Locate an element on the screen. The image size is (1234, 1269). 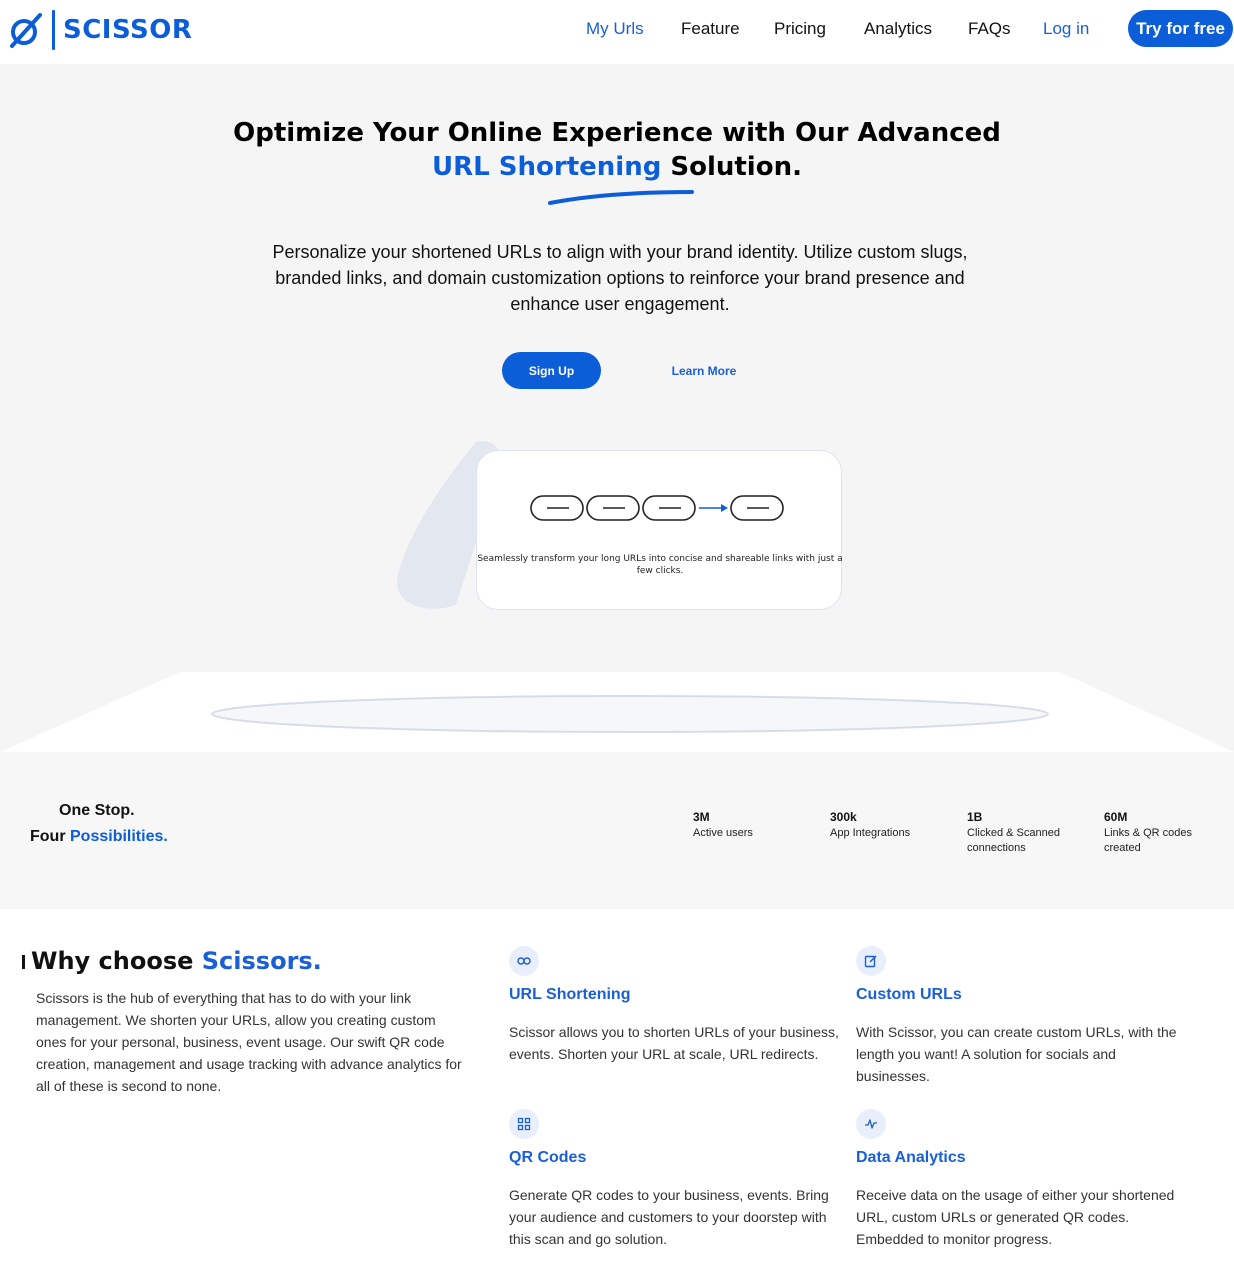
title-underline-stroke is located at coordinates (621, 197).